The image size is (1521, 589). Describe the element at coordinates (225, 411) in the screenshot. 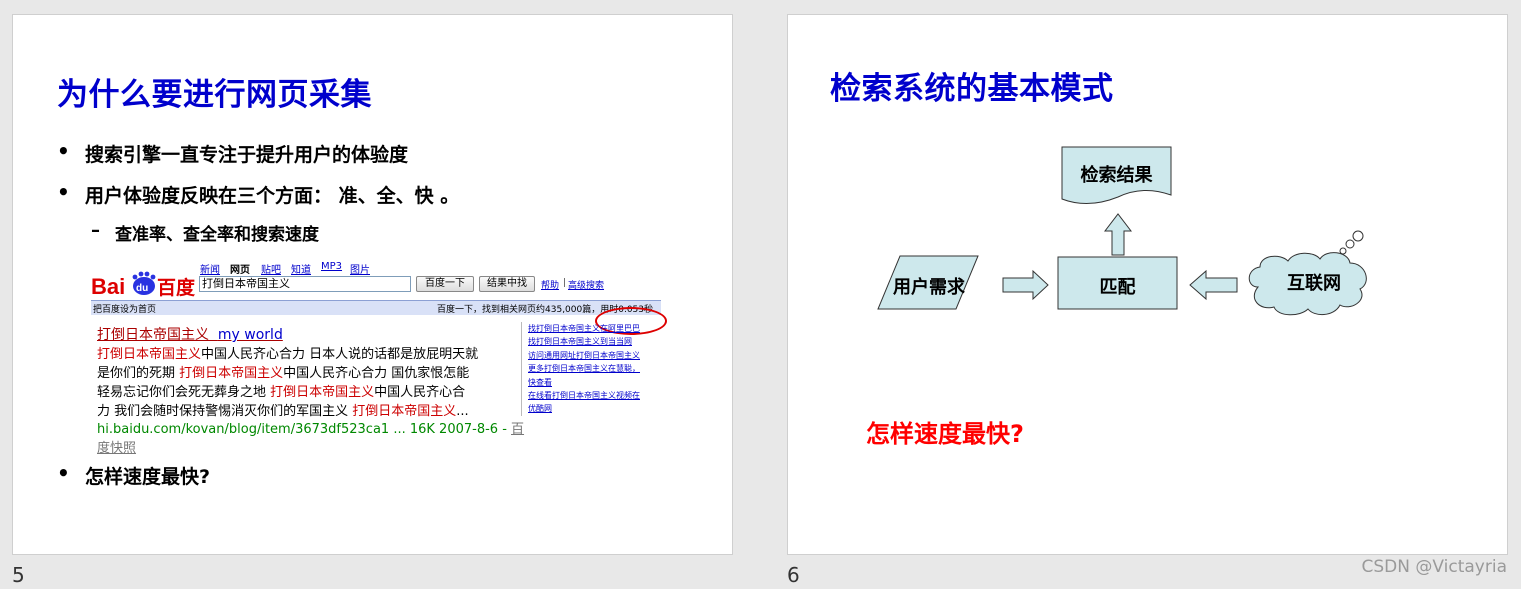

I see `snippet-text: 力 我们会随时保持警惕消灭你们的军国主义` at that location.